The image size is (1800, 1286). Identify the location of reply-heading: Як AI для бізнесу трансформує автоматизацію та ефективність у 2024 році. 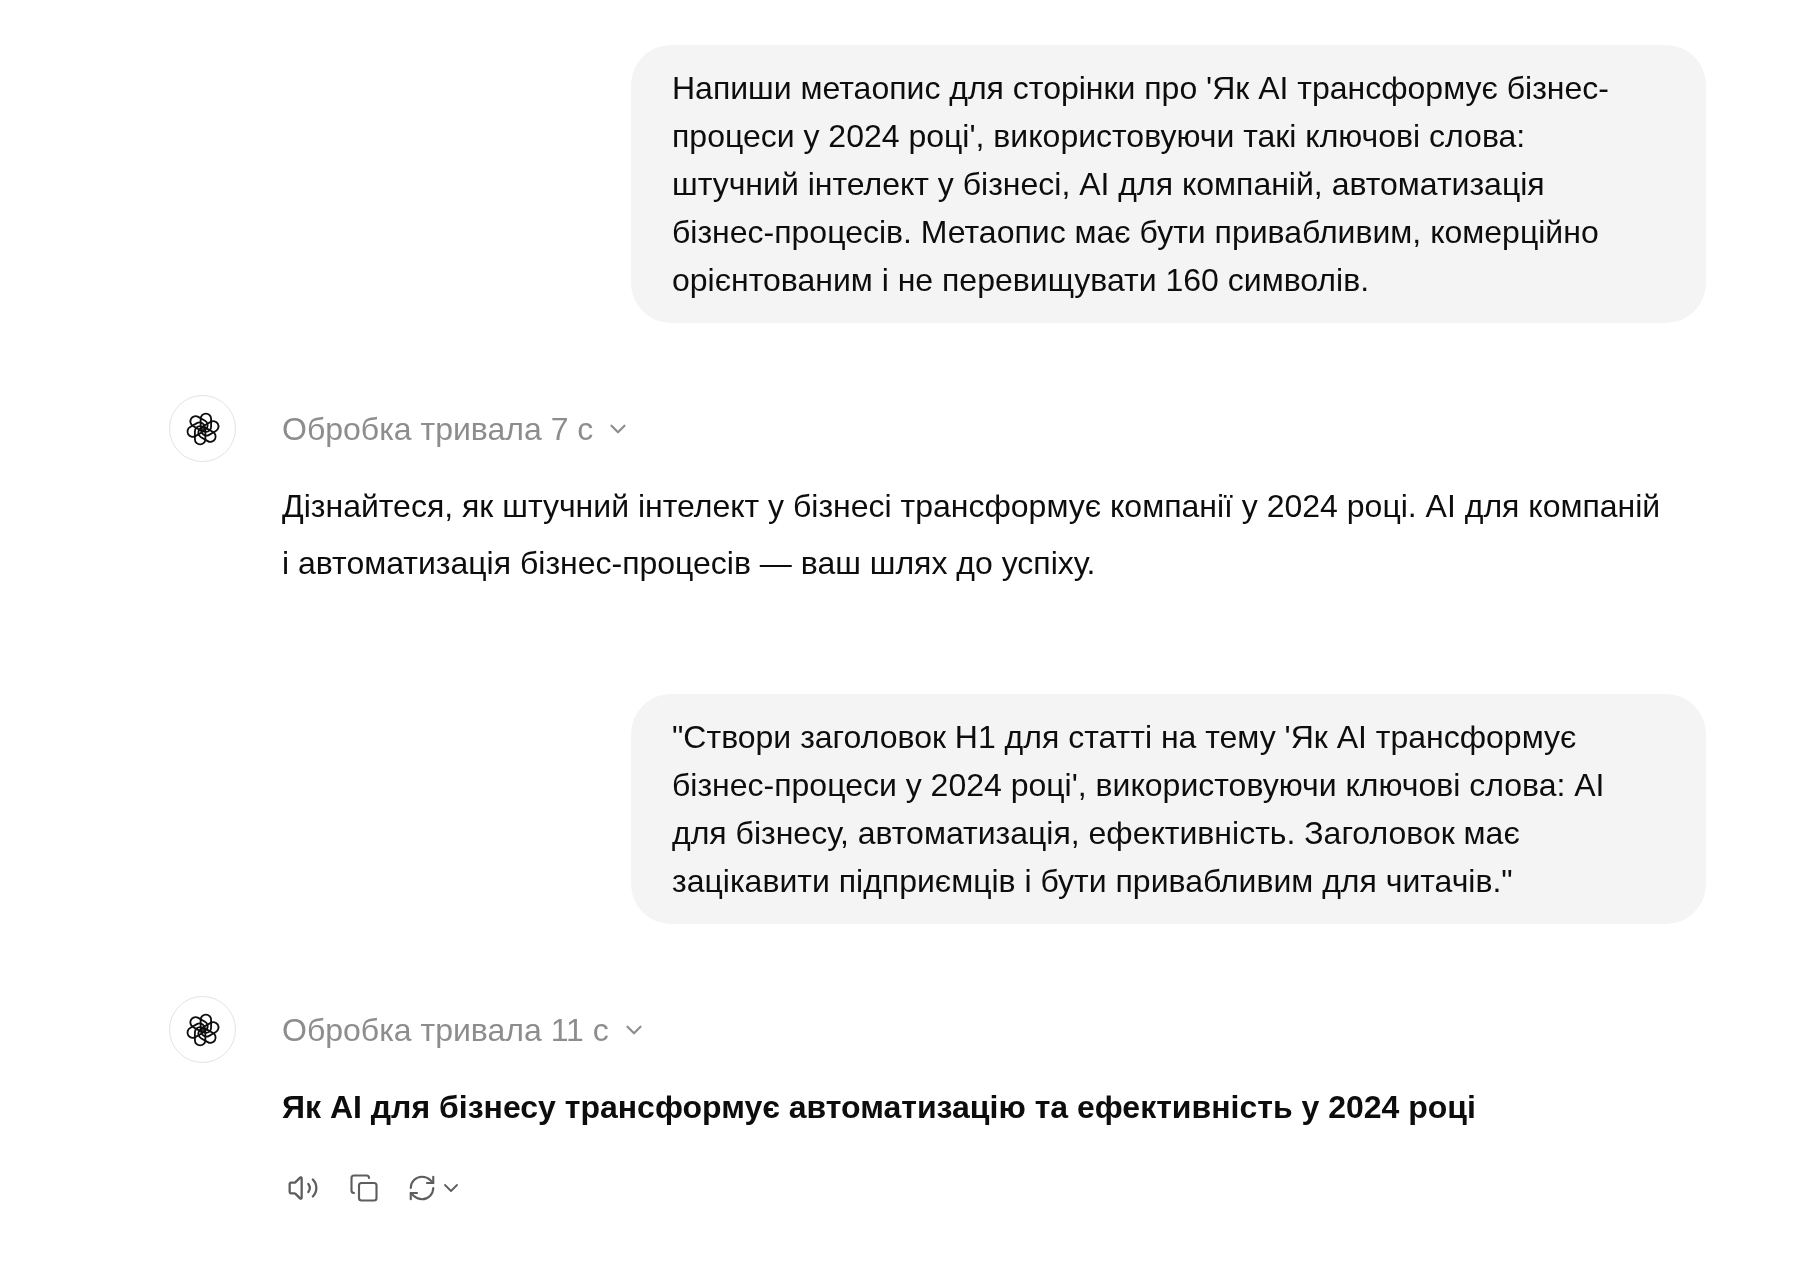
(879, 1107).